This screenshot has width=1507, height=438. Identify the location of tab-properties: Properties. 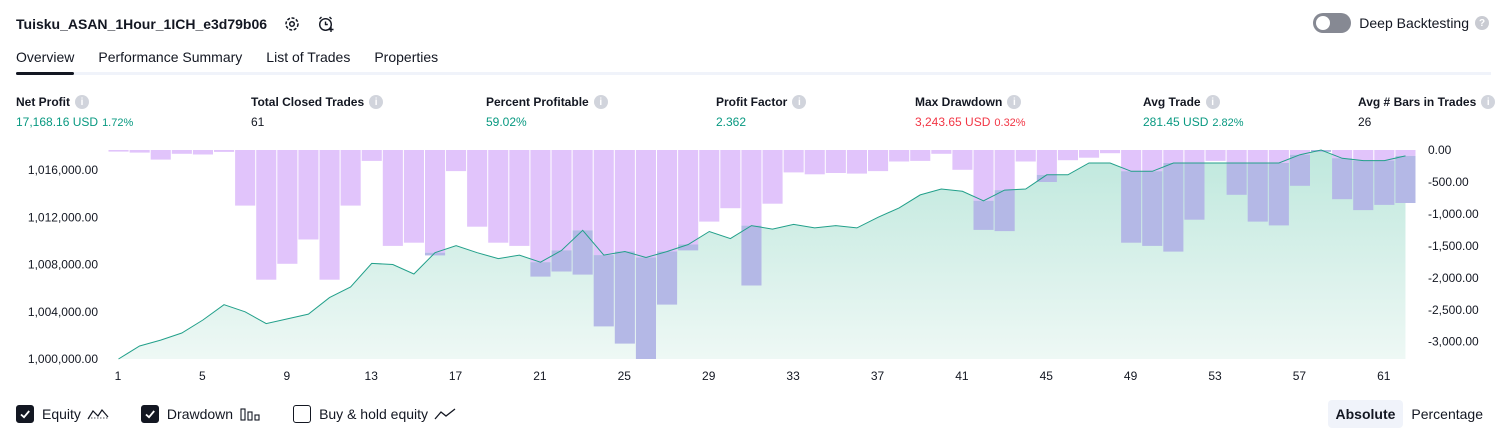
(406, 60).